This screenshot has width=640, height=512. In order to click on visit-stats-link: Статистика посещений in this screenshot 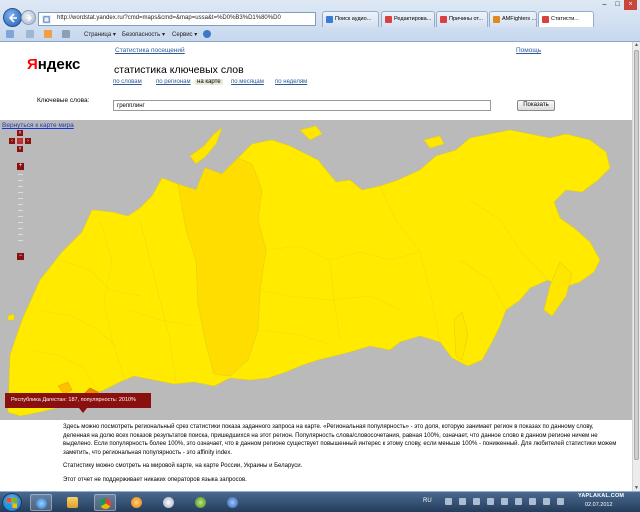, I will do `click(150, 50)`.